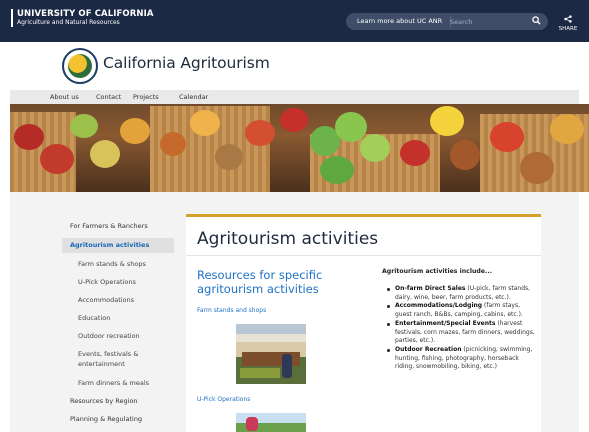 This screenshot has width=589, height=432. I want to click on nav-contact: Contact, so click(108, 97).